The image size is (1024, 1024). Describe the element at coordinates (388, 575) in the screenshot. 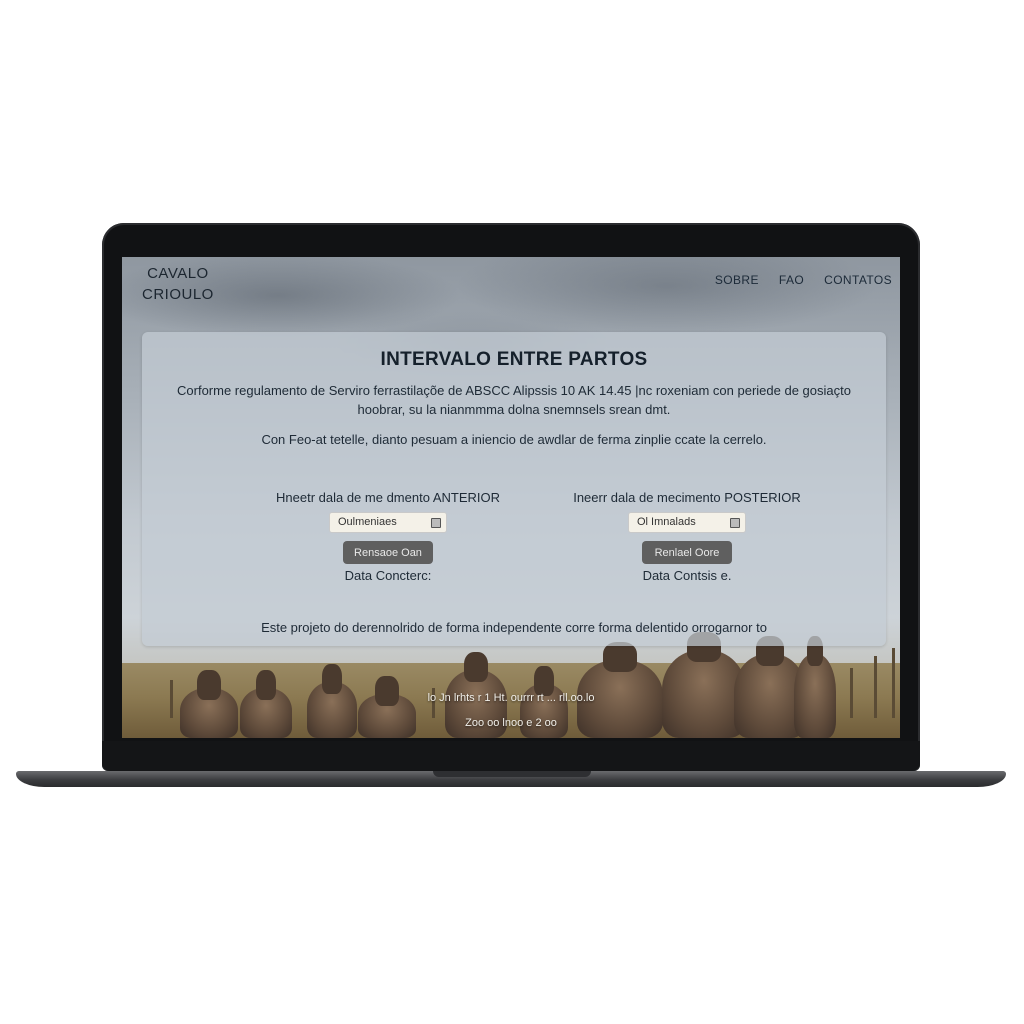

I see `previous-result-text: Data Concterc:` at that location.